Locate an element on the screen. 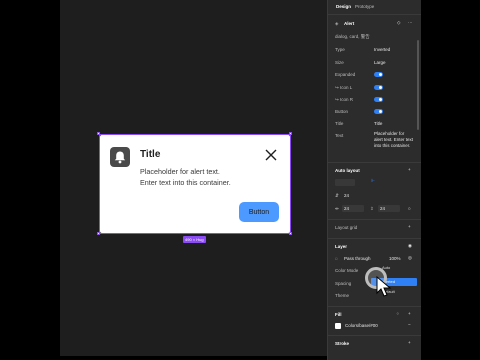 The width and height of the screenshot is (480, 360). toggle-expanded is located at coordinates (378, 74).